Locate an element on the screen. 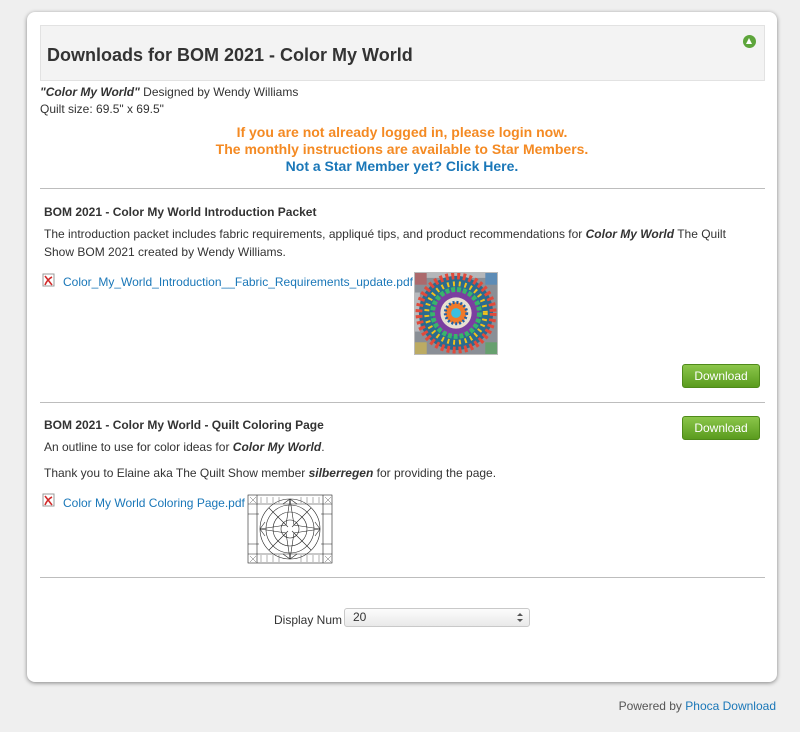  quilt-preview-image is located at coordinates (456, 313).